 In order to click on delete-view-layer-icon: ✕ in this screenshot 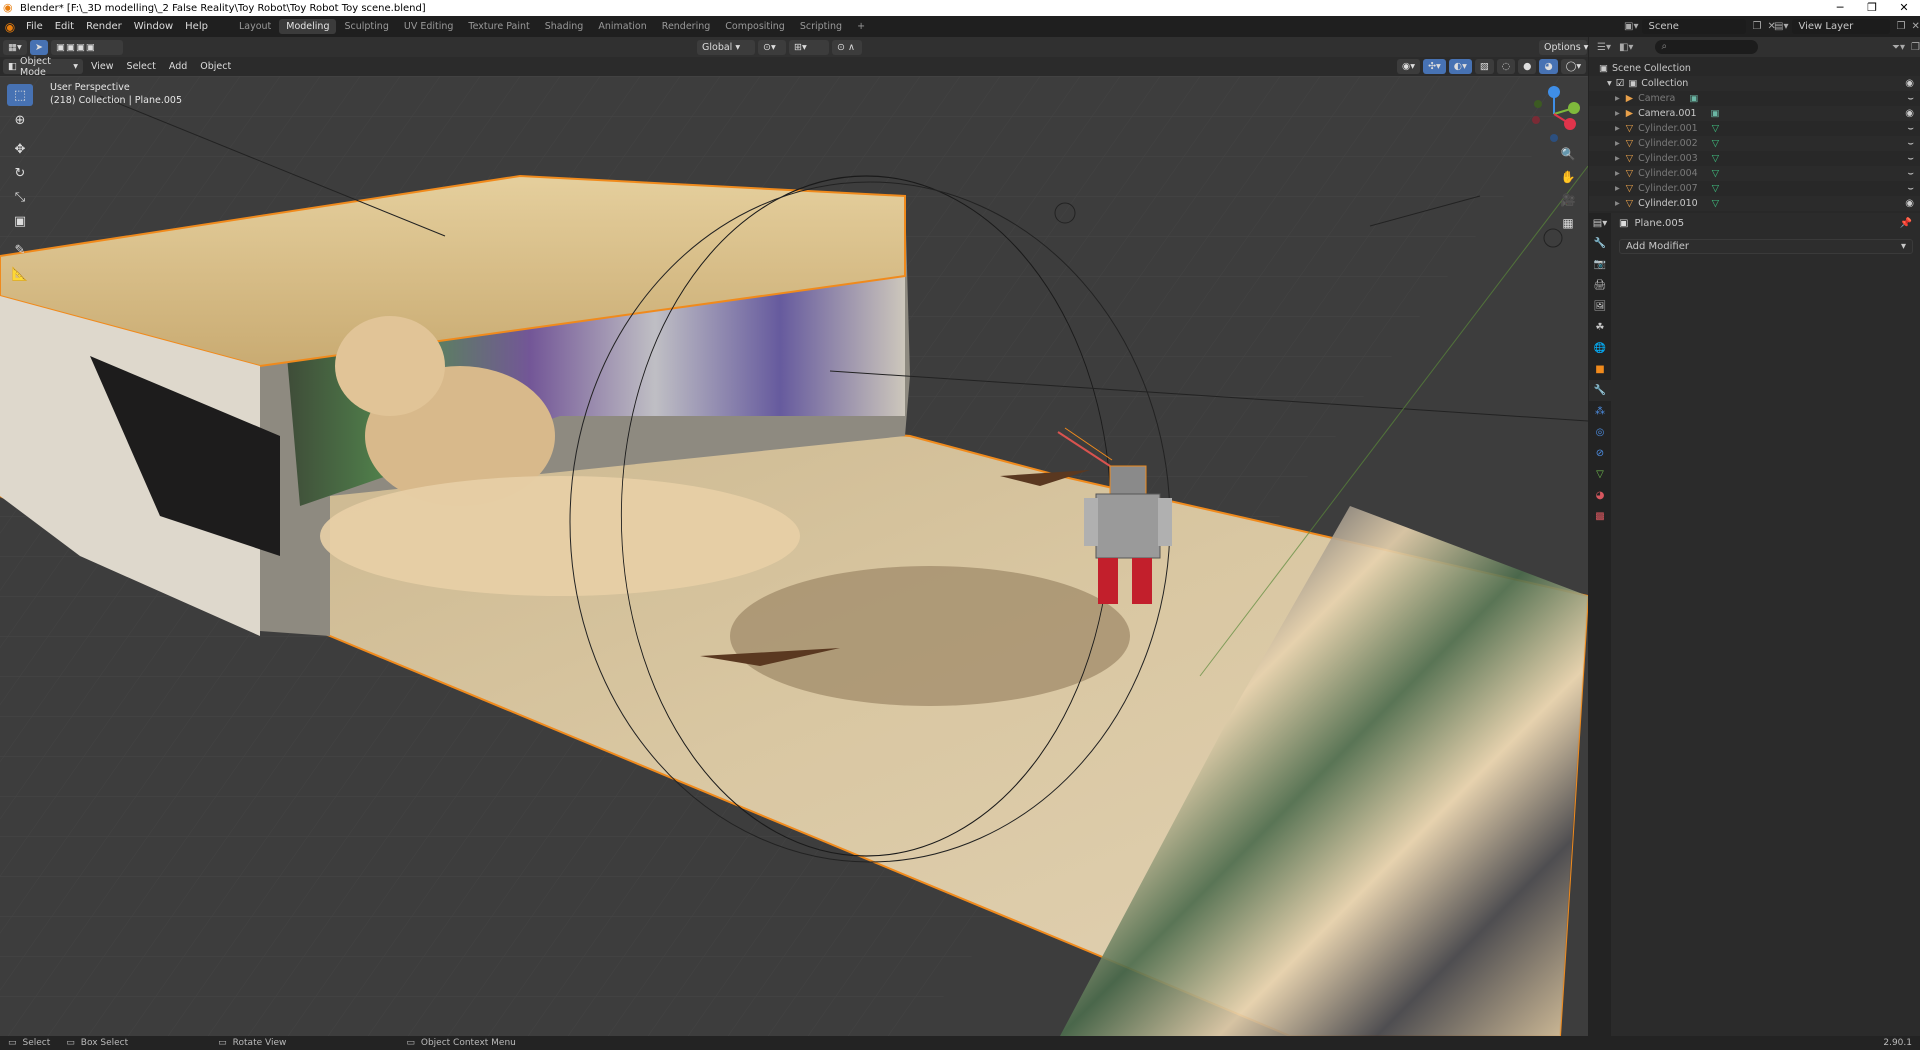, I will do `click(1915, 26)`.